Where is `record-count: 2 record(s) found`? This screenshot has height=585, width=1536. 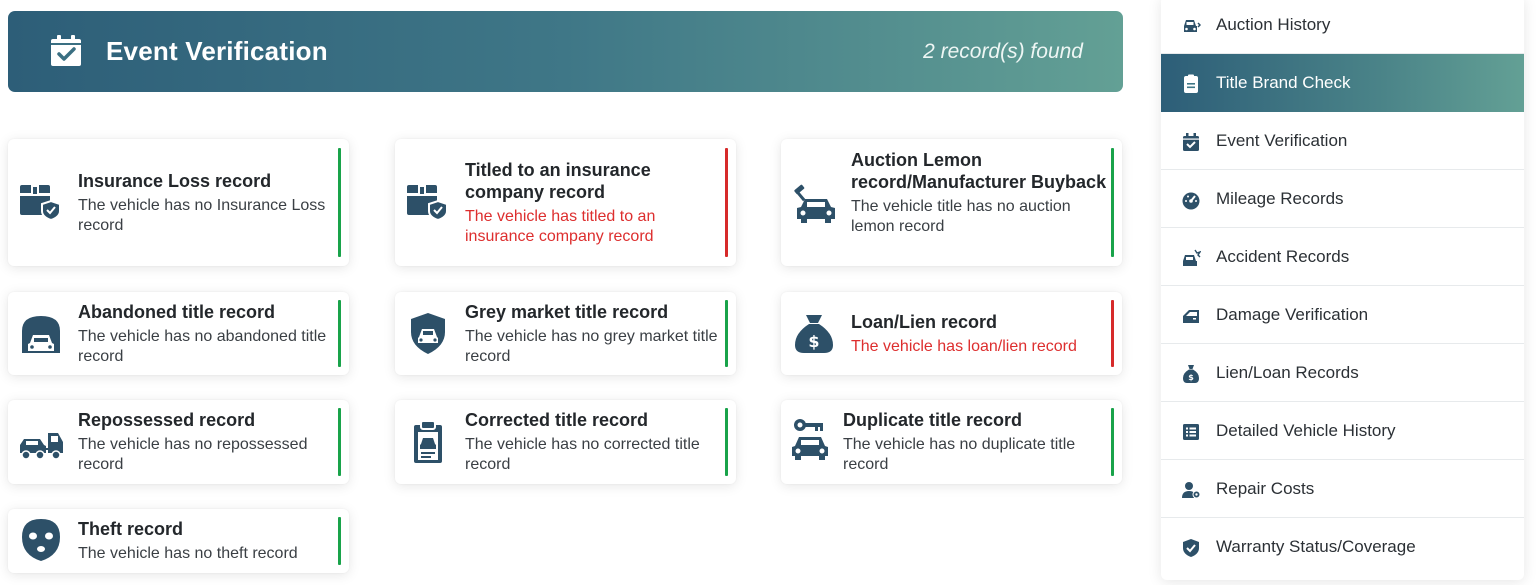
record-count: 2 record(s) found is located at coordinates (1003, 51).